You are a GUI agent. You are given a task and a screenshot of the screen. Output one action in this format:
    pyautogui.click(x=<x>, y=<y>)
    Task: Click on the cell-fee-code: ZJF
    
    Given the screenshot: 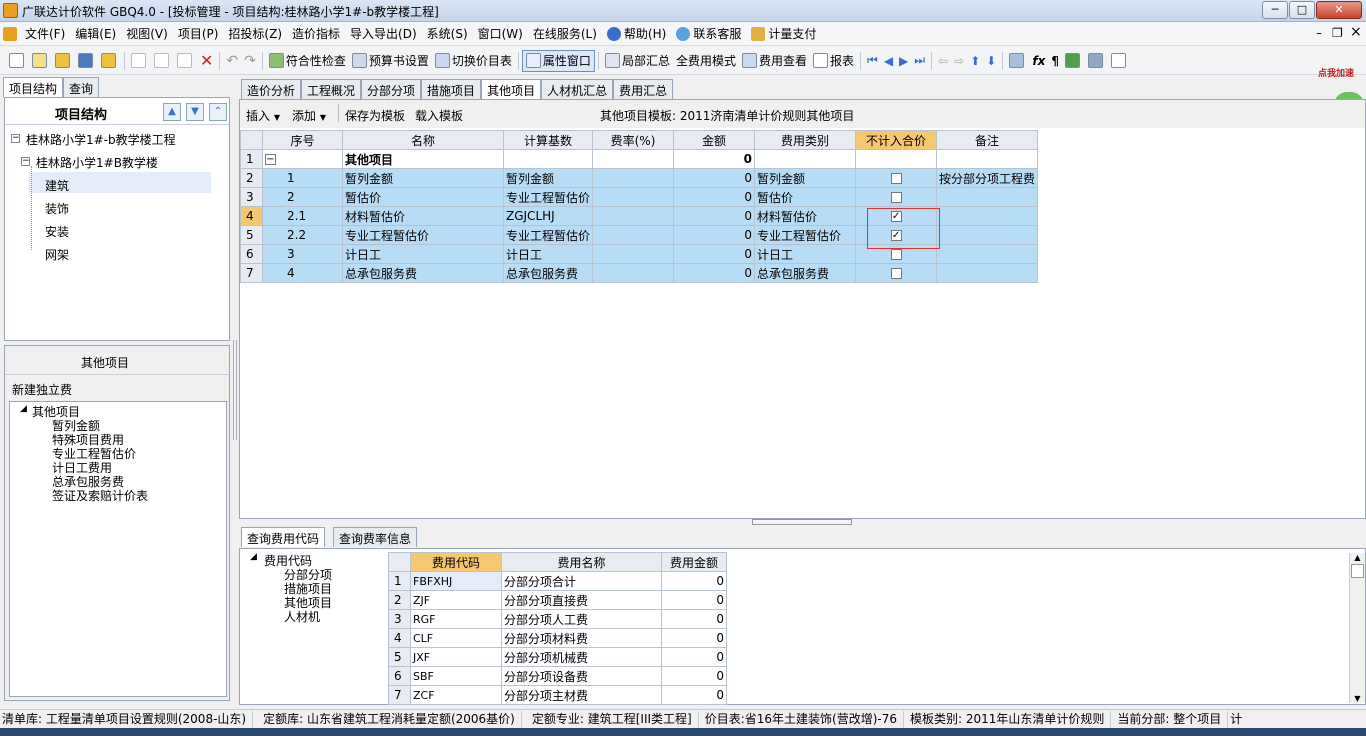 What is the action you would take?
    pyautogui.click(x=456, y=600)
    